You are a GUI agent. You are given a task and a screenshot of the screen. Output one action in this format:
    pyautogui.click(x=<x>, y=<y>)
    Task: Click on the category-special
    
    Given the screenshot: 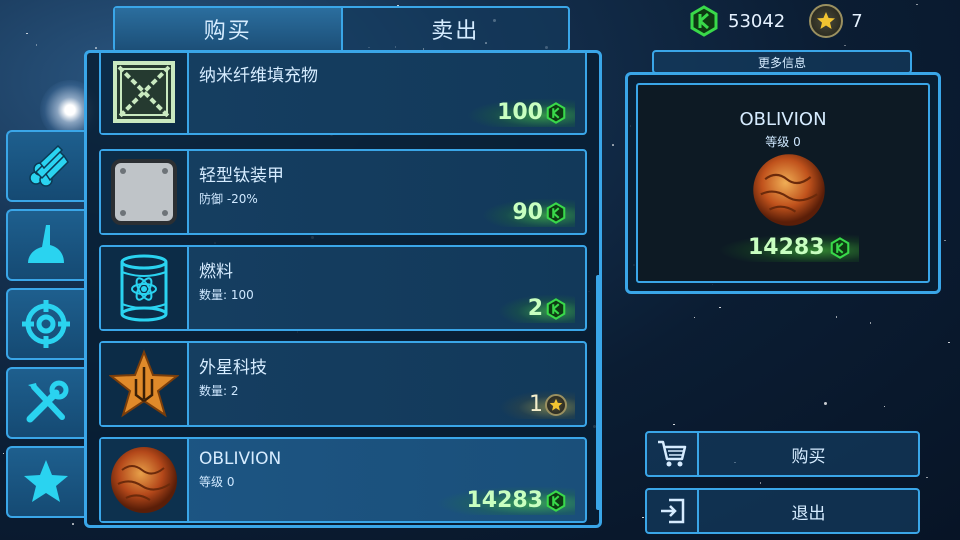 What is the action you would take?
    pyautogui.click(x=45, y=482)
    